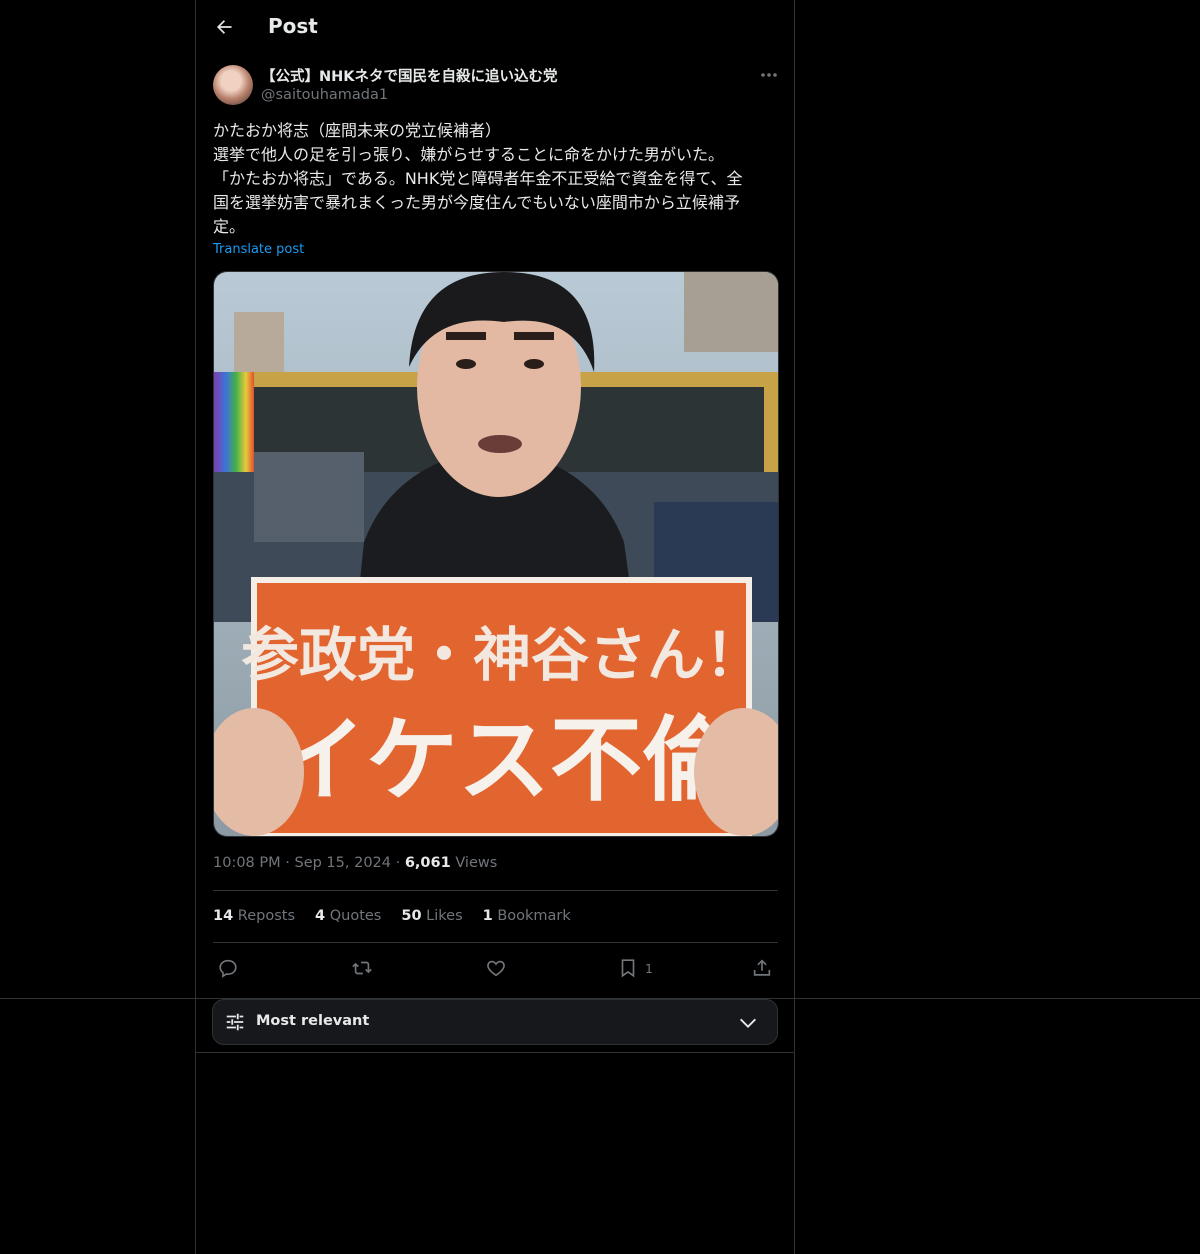 This screenshot has height=1254, width=1200. Describe the element at coordinates (495, 27) in the screenshot. I see `top-bar: Post` at that location.